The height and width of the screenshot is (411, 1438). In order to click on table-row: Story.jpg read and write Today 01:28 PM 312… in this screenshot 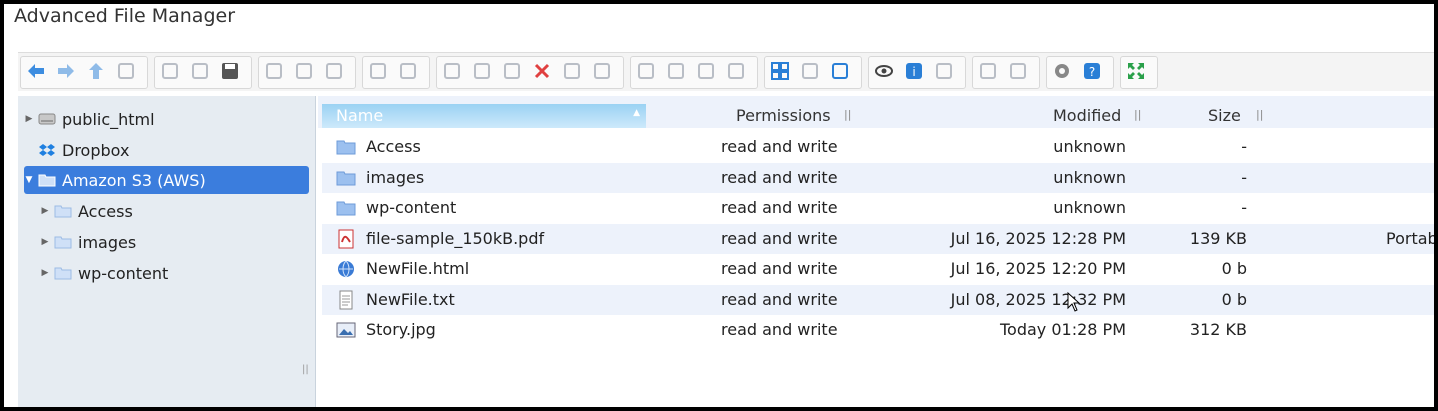, I will do `click(878, 330)`.